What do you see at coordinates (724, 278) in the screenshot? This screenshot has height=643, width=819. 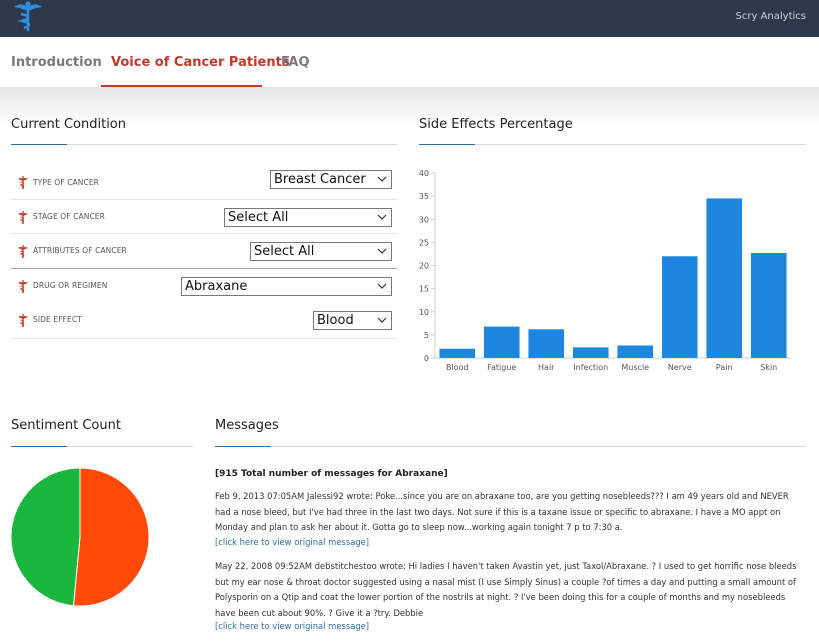 I see `bar-pain` at bounding box center [724, 278].